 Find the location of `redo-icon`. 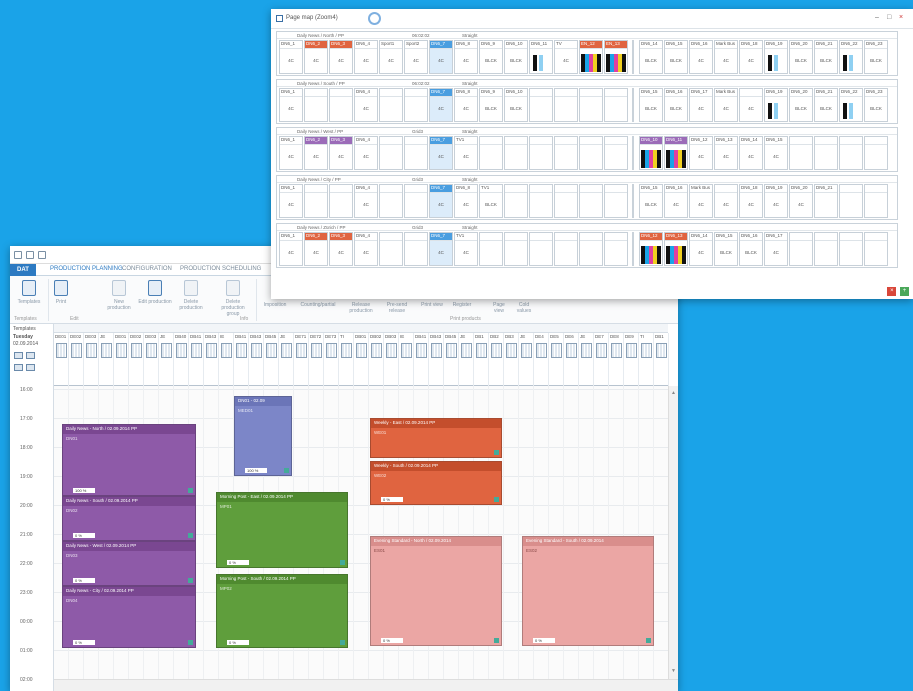

redo-icon is located at coordinates (42, 255).